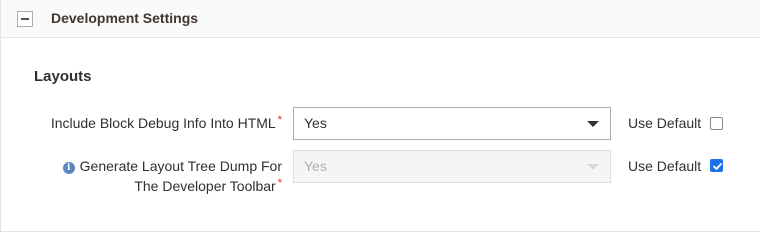  What do you see at coordinates (124, 18) in the screenshot?
I see `section-title: Development Settings` at bounding box center [124, 18].